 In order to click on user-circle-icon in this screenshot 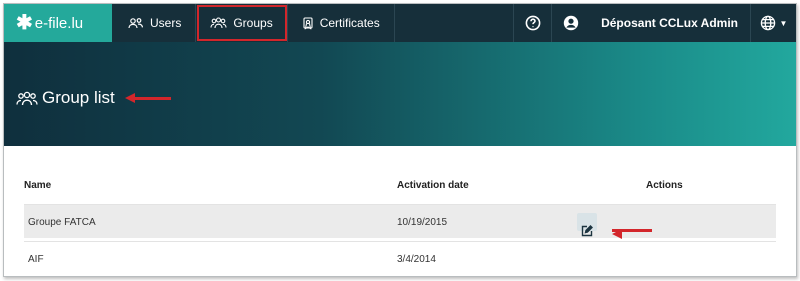, I will do `click(571, 23)`.